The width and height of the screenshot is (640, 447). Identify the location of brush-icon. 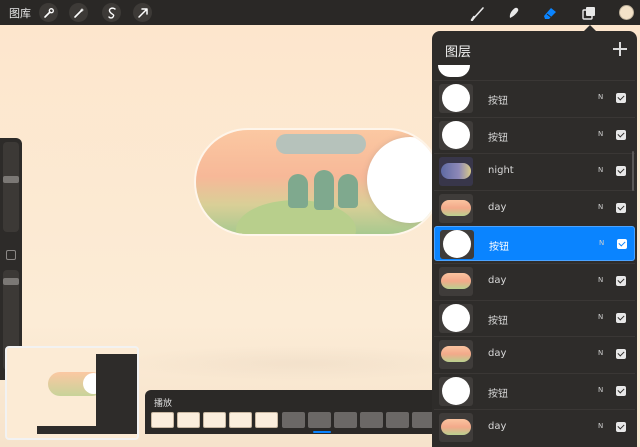
(478, 13).